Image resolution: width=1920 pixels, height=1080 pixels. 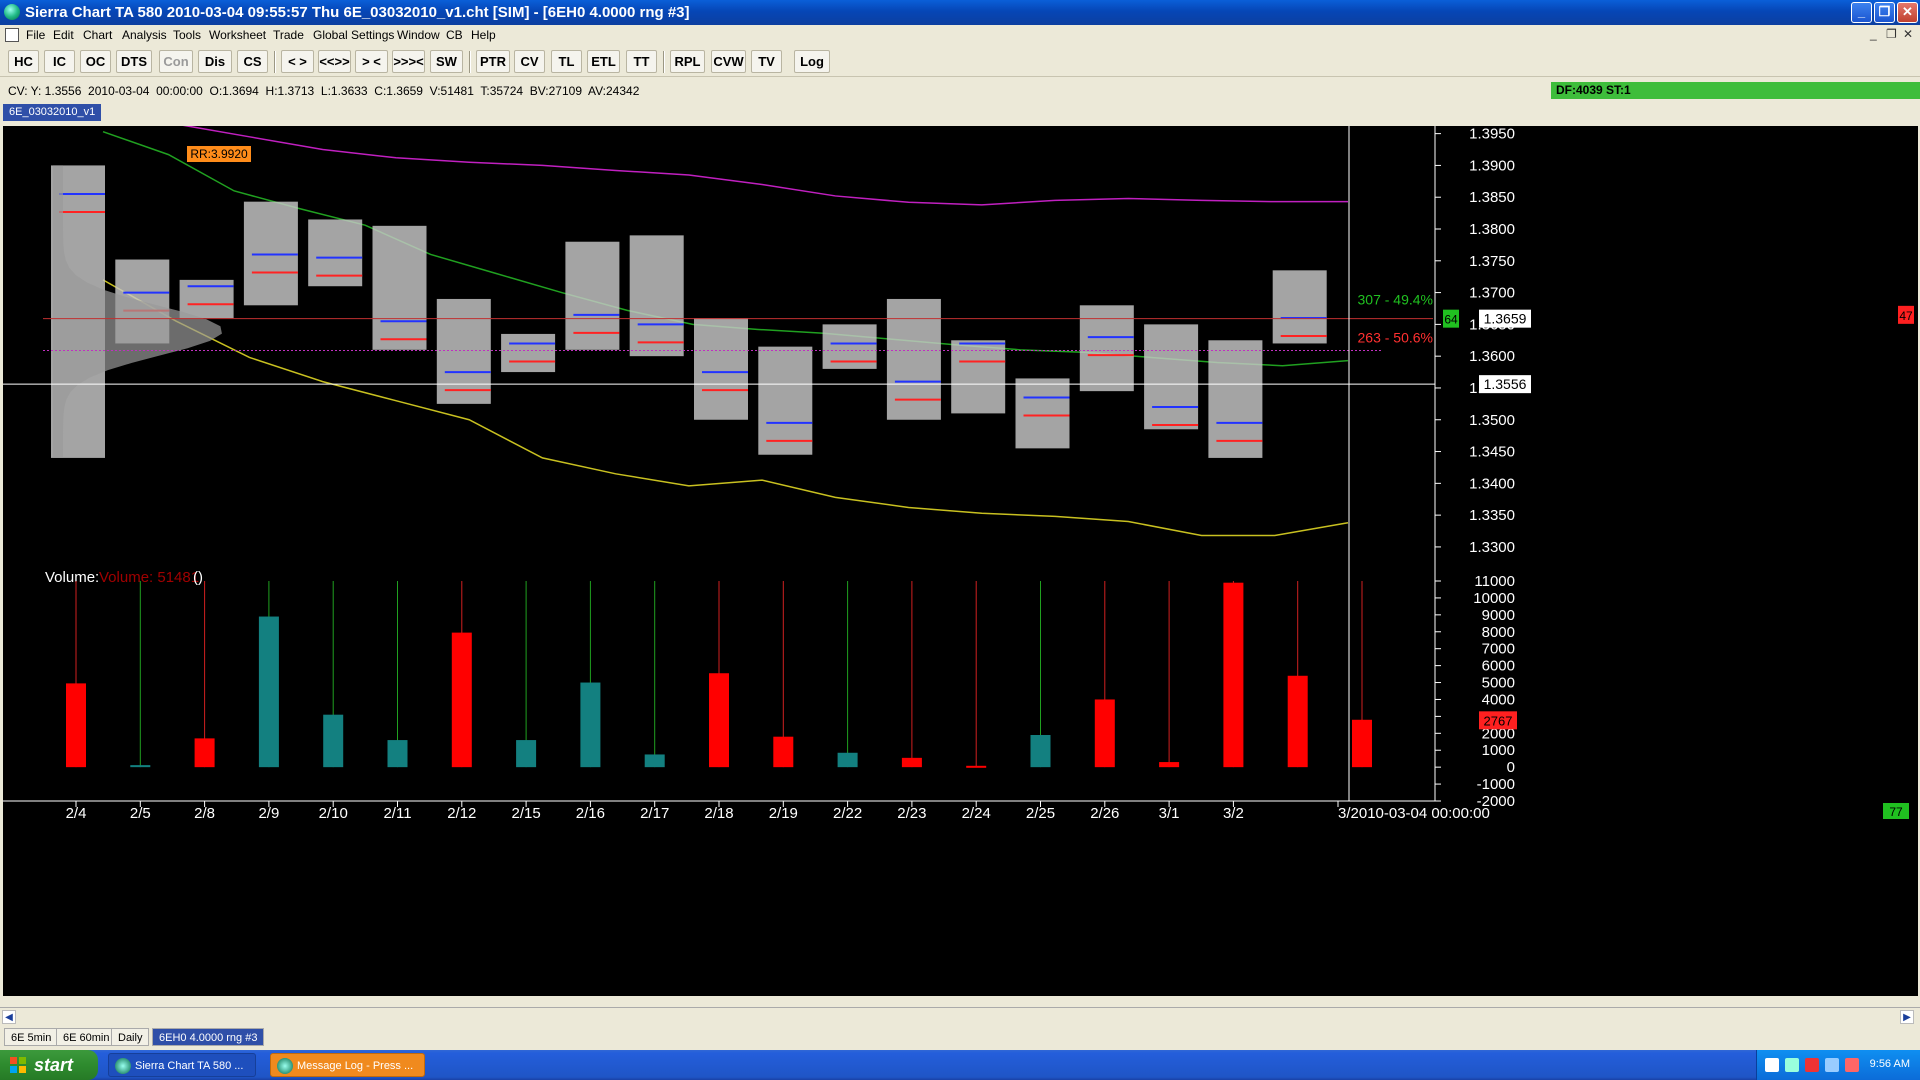 I want to click on rr-label: RR:3.9920, so click(x=219, y=154).